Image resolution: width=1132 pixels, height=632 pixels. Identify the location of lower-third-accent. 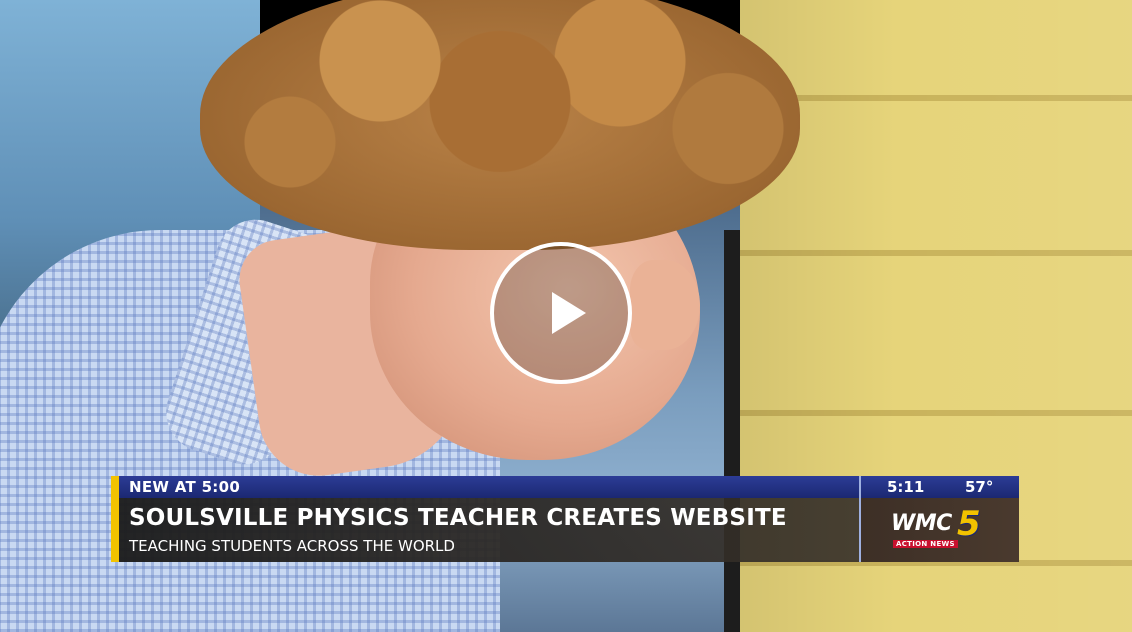
(115, 519).